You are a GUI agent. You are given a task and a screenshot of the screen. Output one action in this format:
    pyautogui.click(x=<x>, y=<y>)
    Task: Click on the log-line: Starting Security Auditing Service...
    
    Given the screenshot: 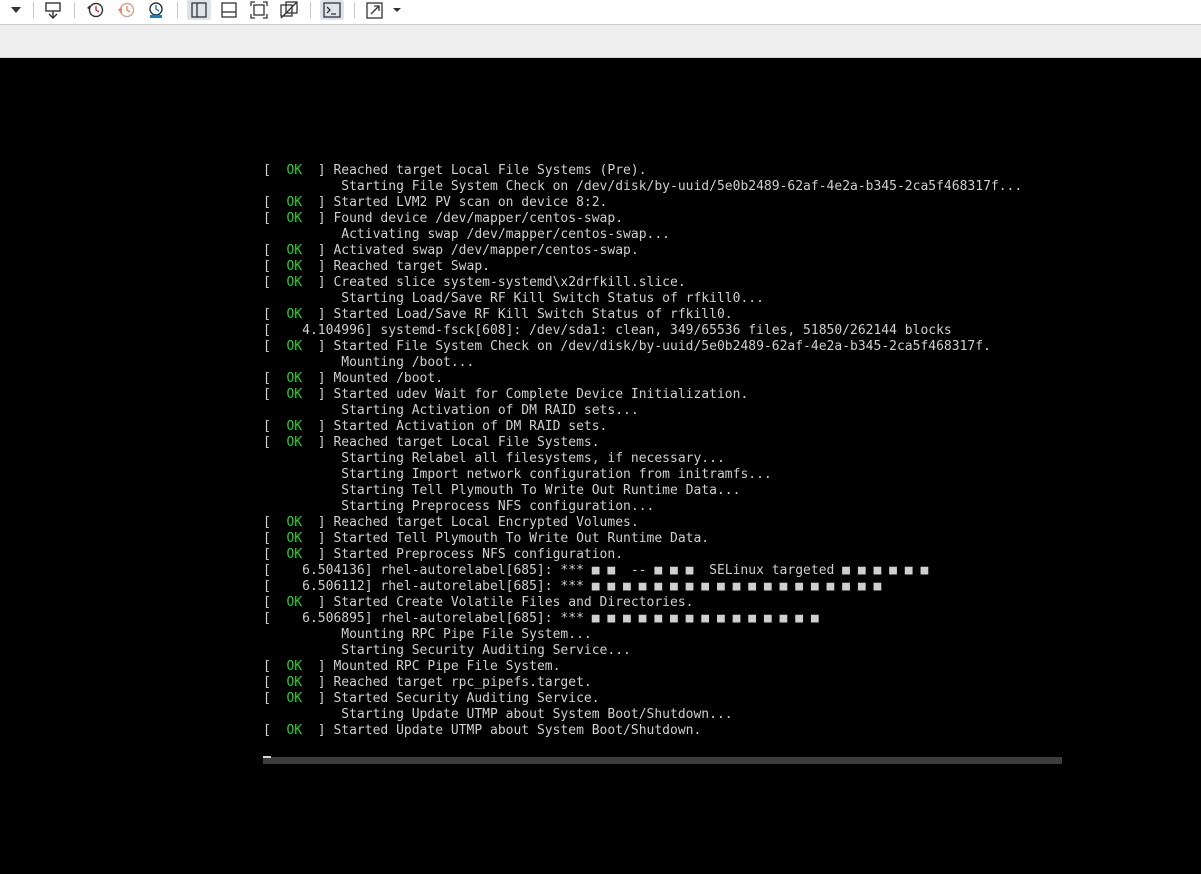 What is the action you would take?
    pyautogui.click(x=683, y=651)
    